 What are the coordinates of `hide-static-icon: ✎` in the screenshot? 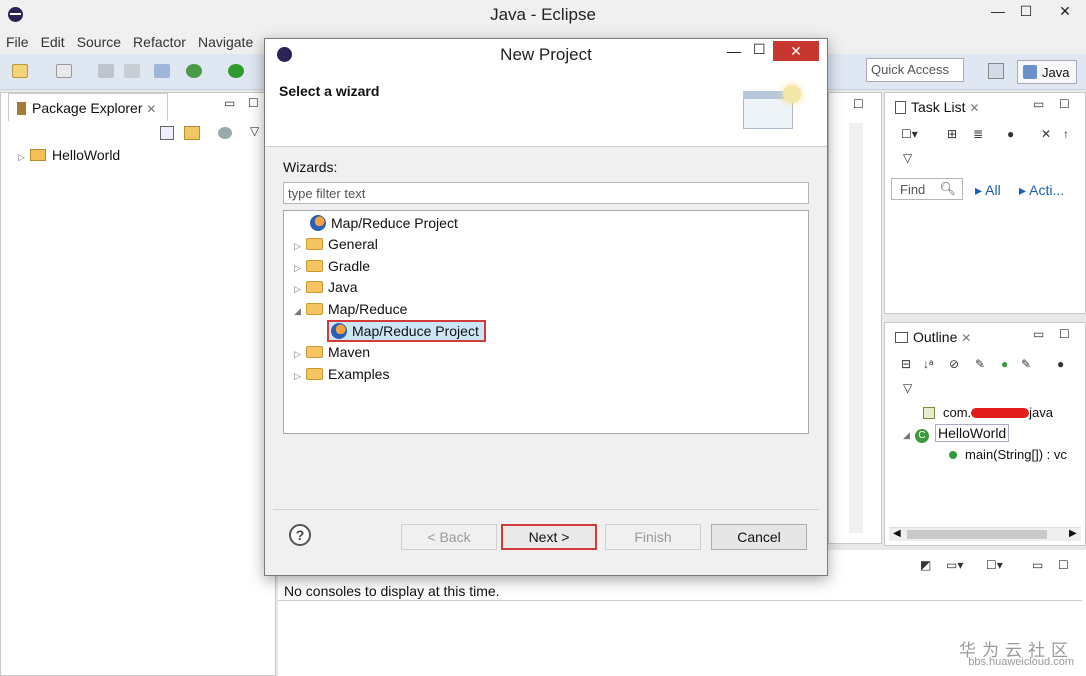 It's located at (980, 364).